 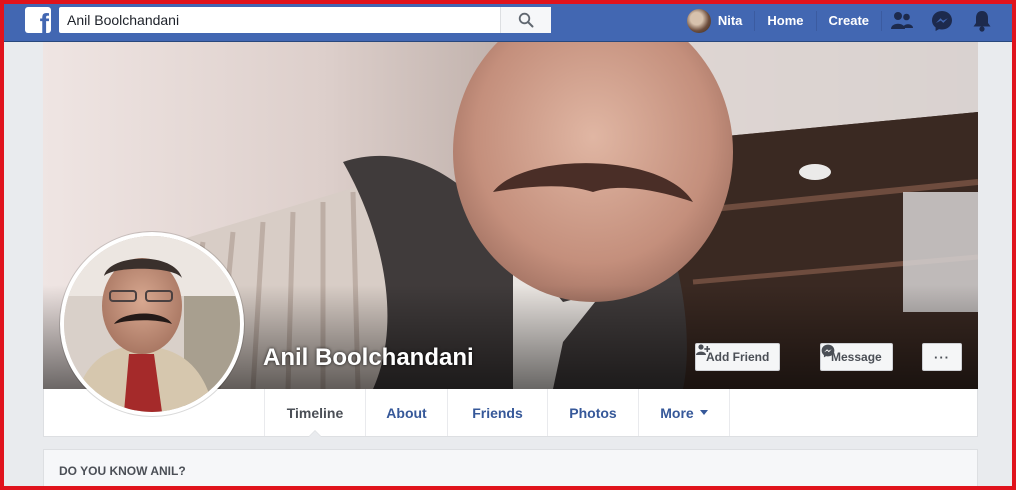 I want to click on facebook-logo-icon: f, so click(x=38, y=20).